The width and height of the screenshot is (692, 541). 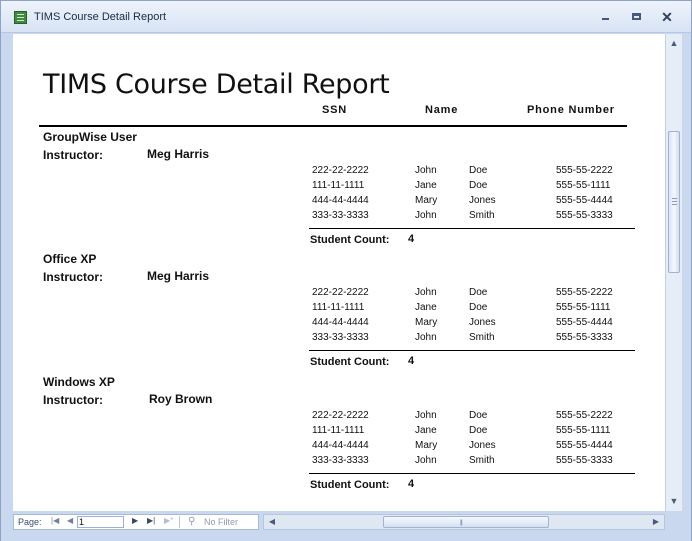 What do you see at coordinates (179, 522) in the screenshot?
I see `navigator-divider` at bounding box center [179, 522].